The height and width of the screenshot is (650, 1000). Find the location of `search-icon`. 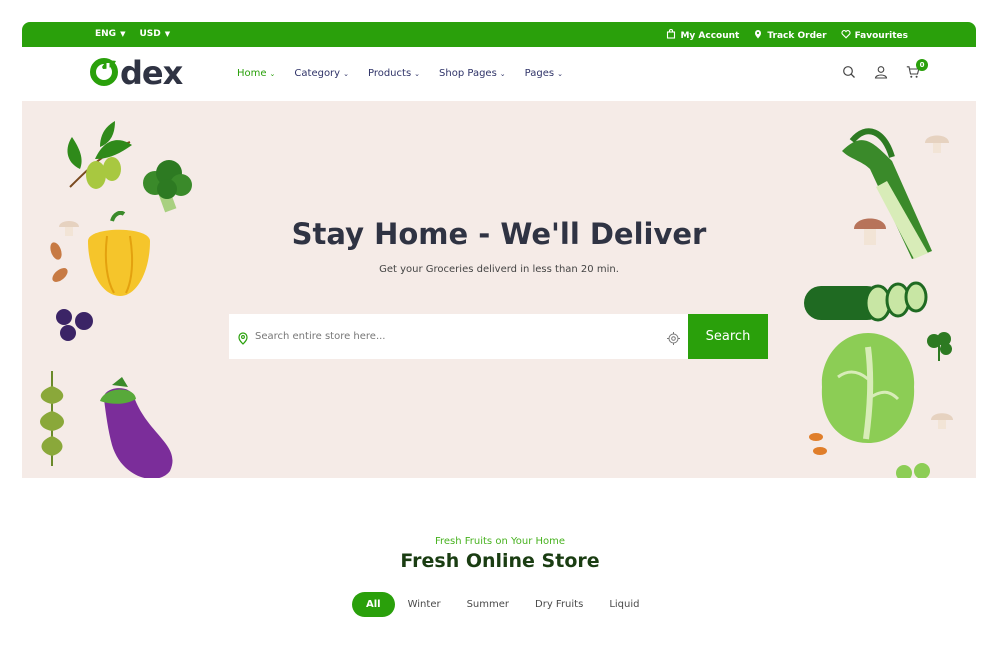

search-icon is located at coordinates (849, 73).